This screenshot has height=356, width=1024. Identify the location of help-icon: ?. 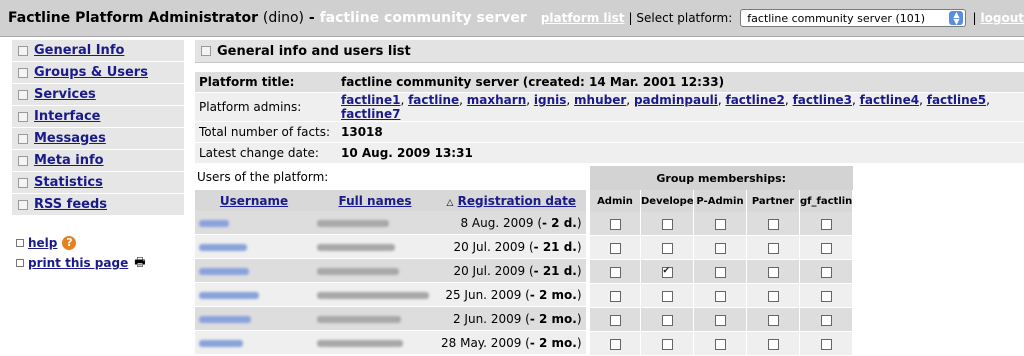
(69, 243).